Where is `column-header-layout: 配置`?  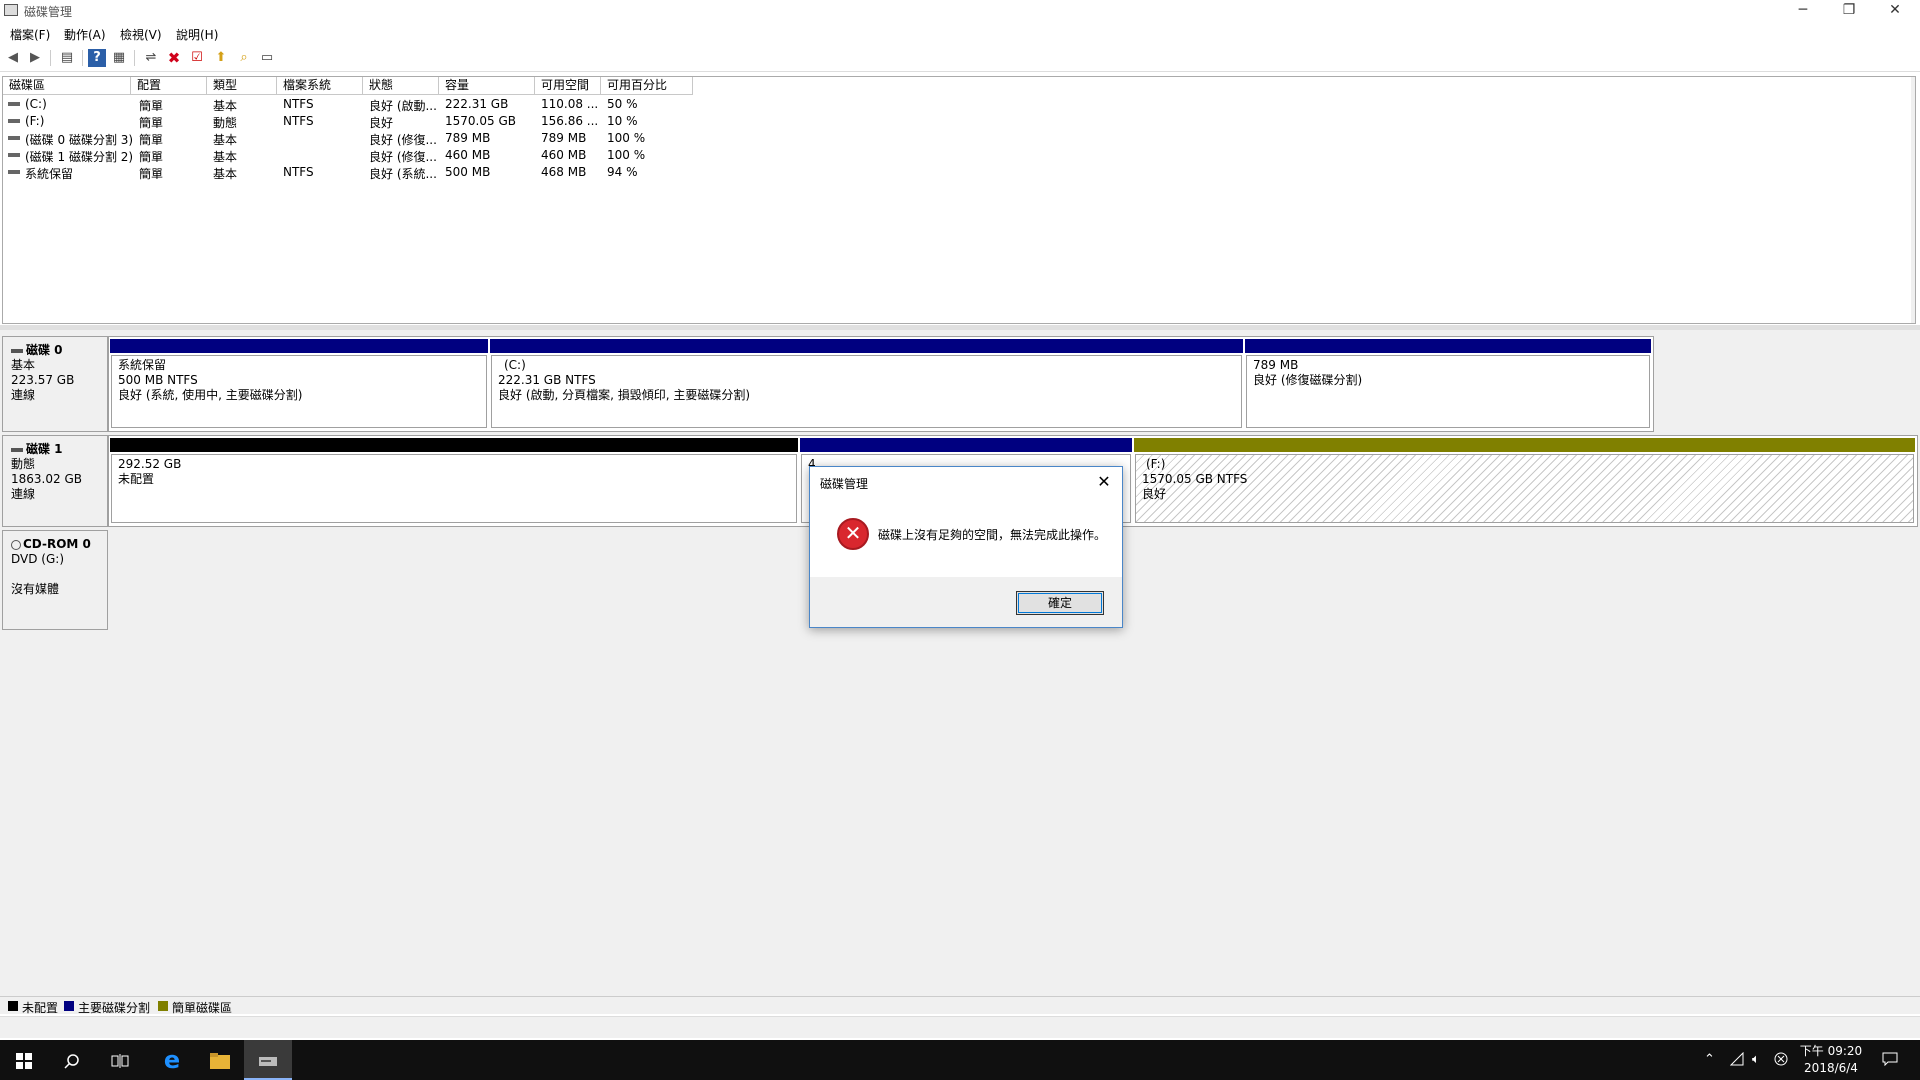 column-header-layout: 配置 is located at coordinates (169, 86).